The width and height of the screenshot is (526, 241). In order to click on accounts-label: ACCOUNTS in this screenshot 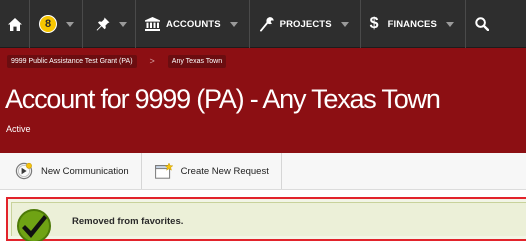, I will do `click(193, 24)`.